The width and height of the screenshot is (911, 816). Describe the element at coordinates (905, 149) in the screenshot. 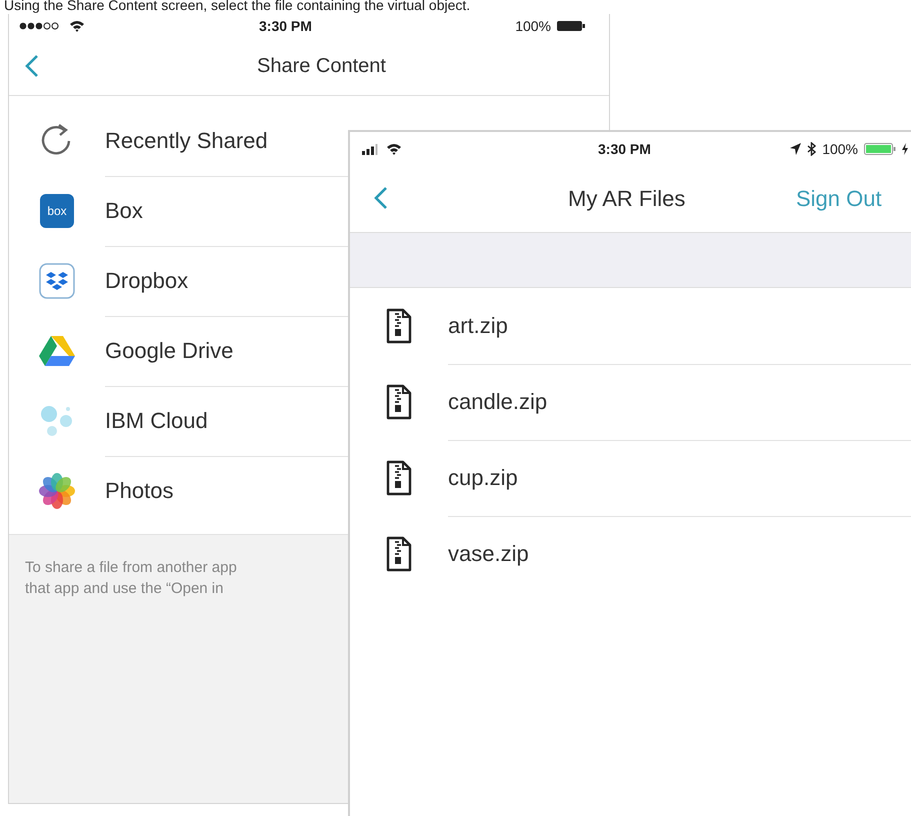

I see `charging-icon` at that location.